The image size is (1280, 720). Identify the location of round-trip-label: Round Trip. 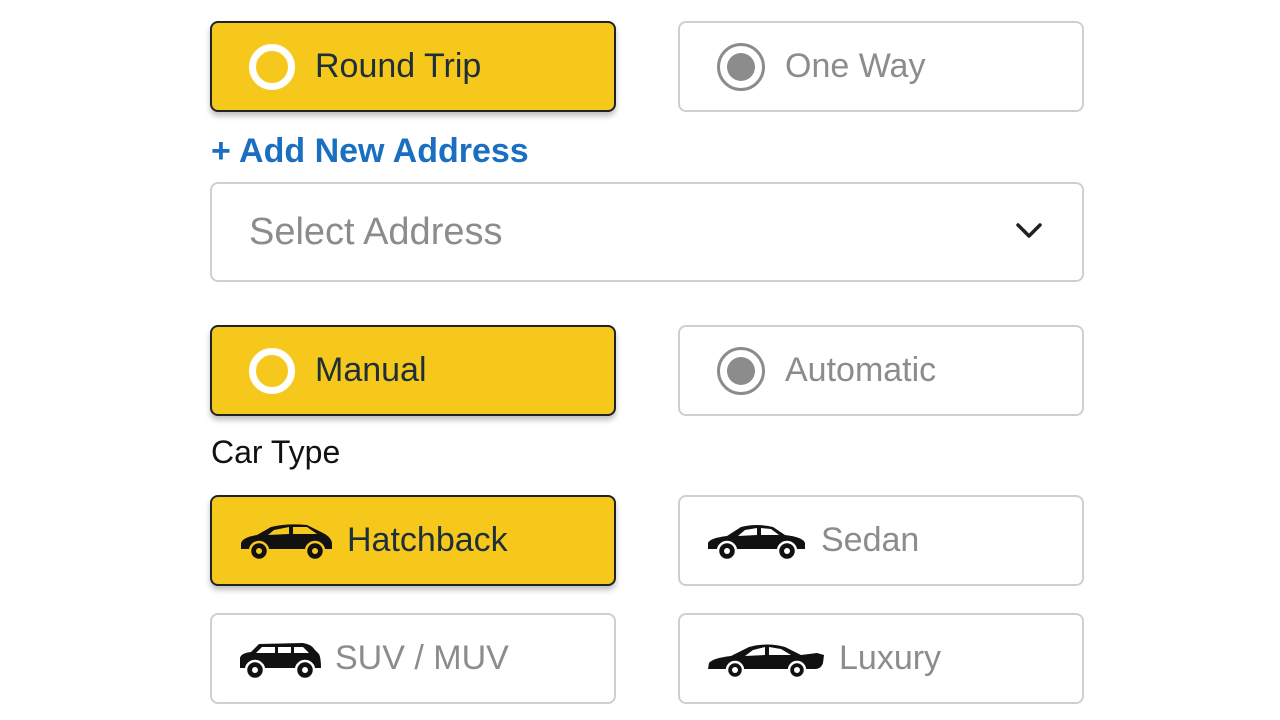
(398, 66).